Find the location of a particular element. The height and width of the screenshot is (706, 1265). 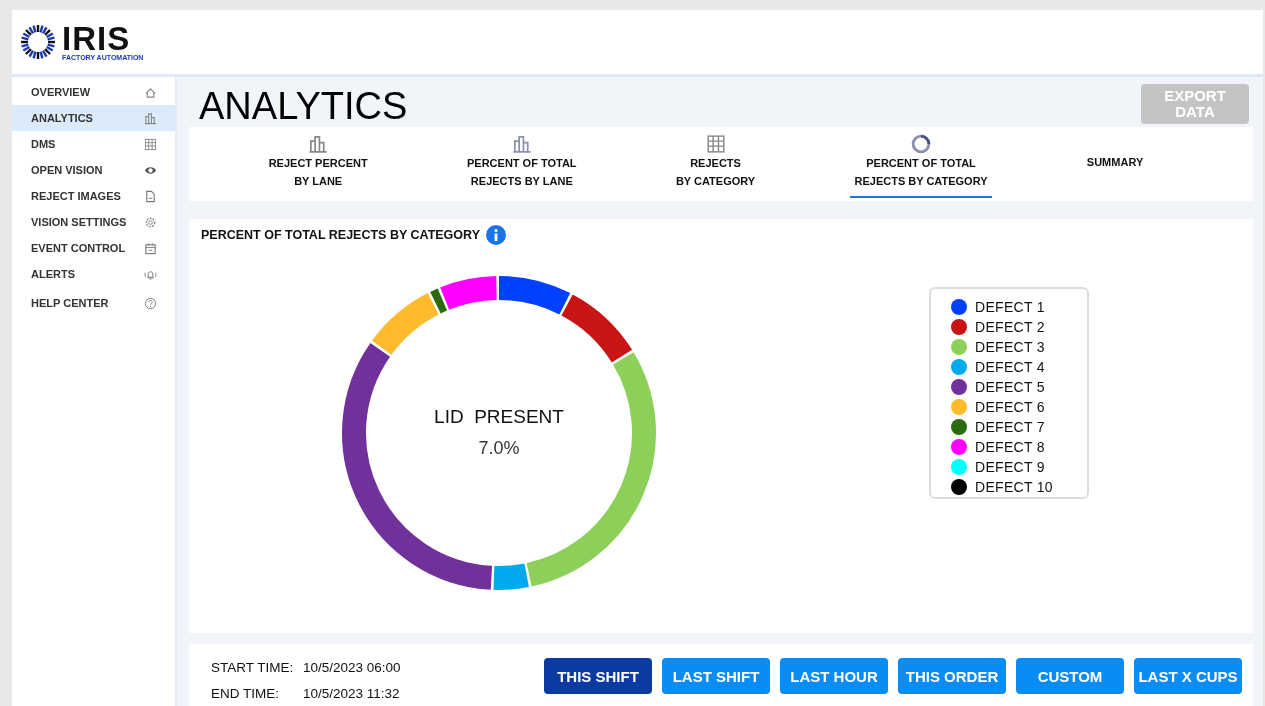

legend-label: DEFECT 10 is located at coordinates (1014, 487).